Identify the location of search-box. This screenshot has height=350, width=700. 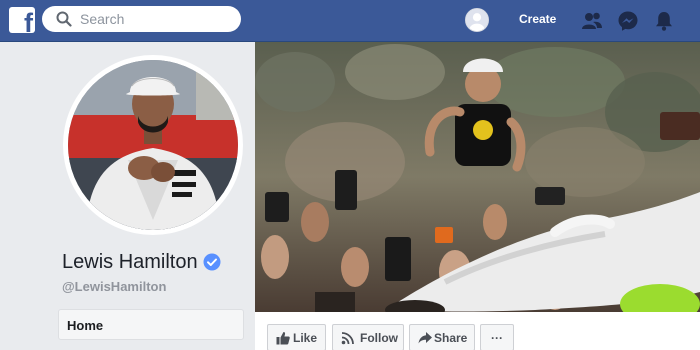
(141, 19).